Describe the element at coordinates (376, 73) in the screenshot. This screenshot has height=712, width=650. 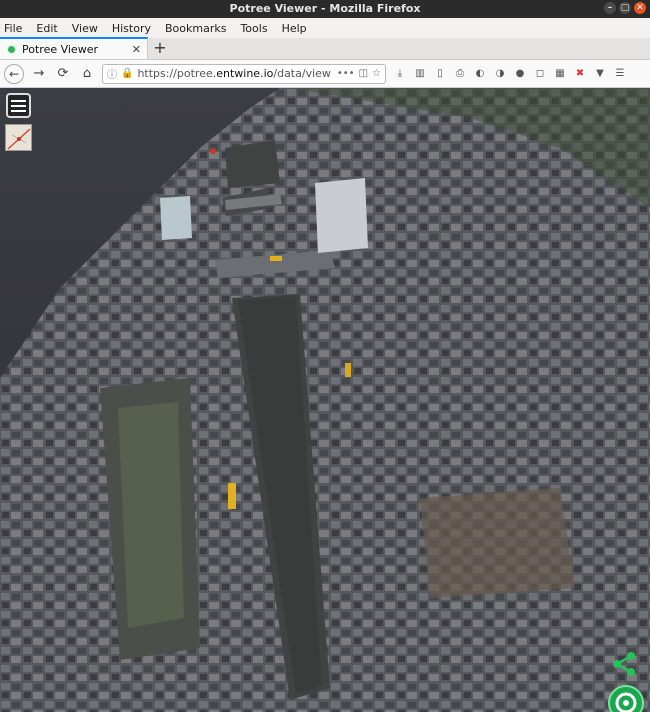
I see `bookmark-star-icon: ☆` at that location.